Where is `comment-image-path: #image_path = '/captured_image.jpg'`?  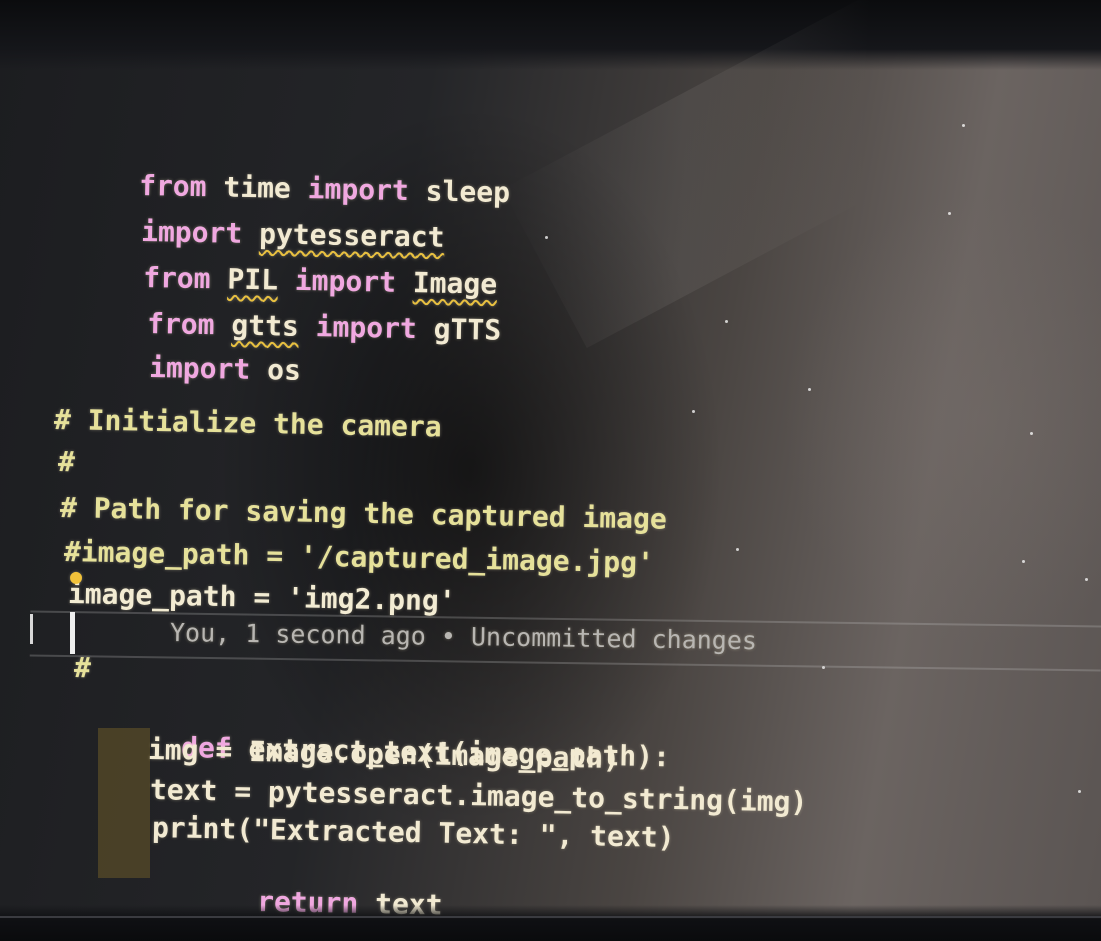
comment-image-path: #image_path = '/captured_image.jpg' is located at coordinates (359, 557).